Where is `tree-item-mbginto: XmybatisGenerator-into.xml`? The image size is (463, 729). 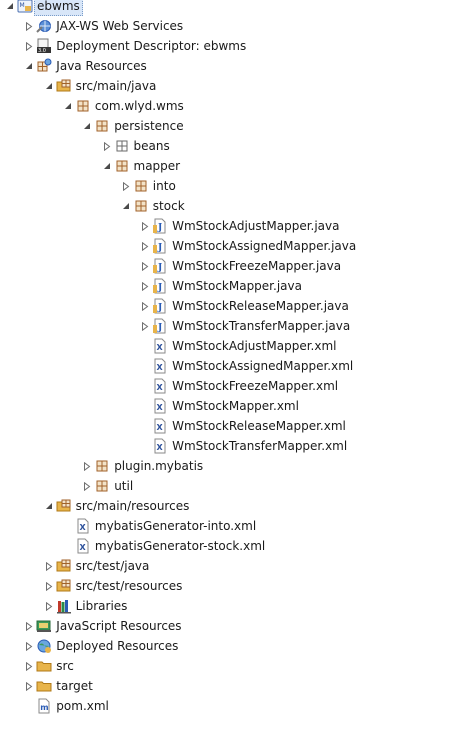
tree-item-mbginto: XmybatisGenerator-into.xml is located at coordinates (231, 526).